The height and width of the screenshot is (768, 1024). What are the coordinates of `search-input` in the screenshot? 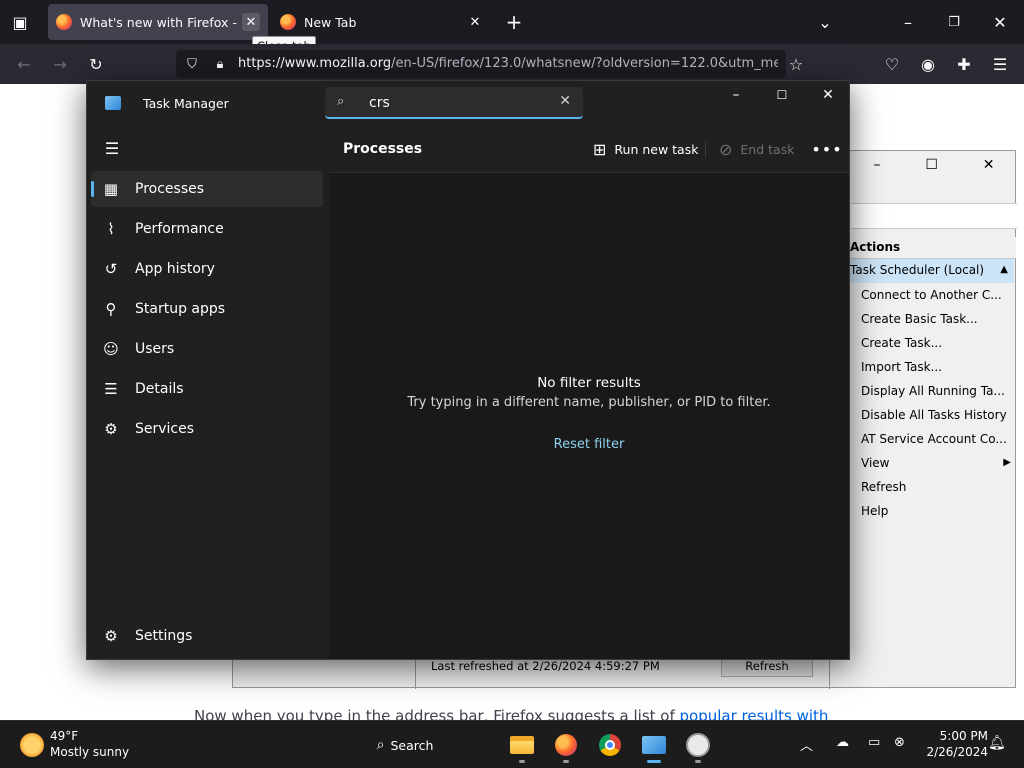 It's located at (459, 103).